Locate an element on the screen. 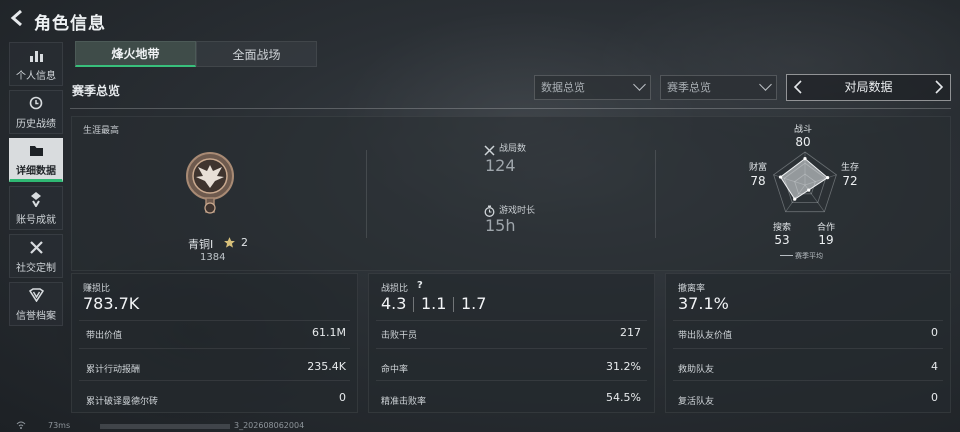 The image size is (960, 432). shield-icon is located at coordinates (36, 295).